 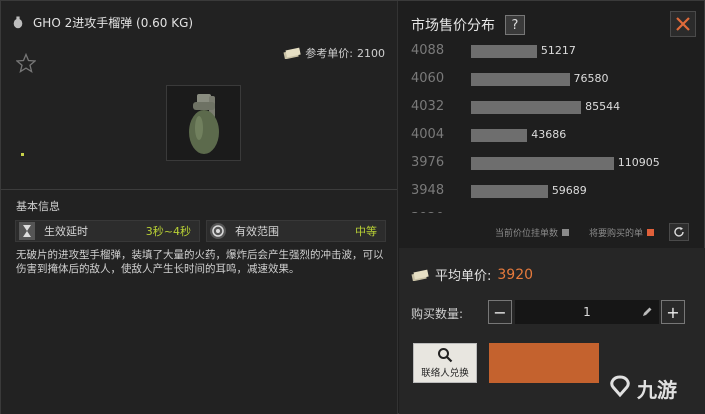 I want to click on attribute-delay: 生效延时 3秒~4秒, so click(x=107, y=231).